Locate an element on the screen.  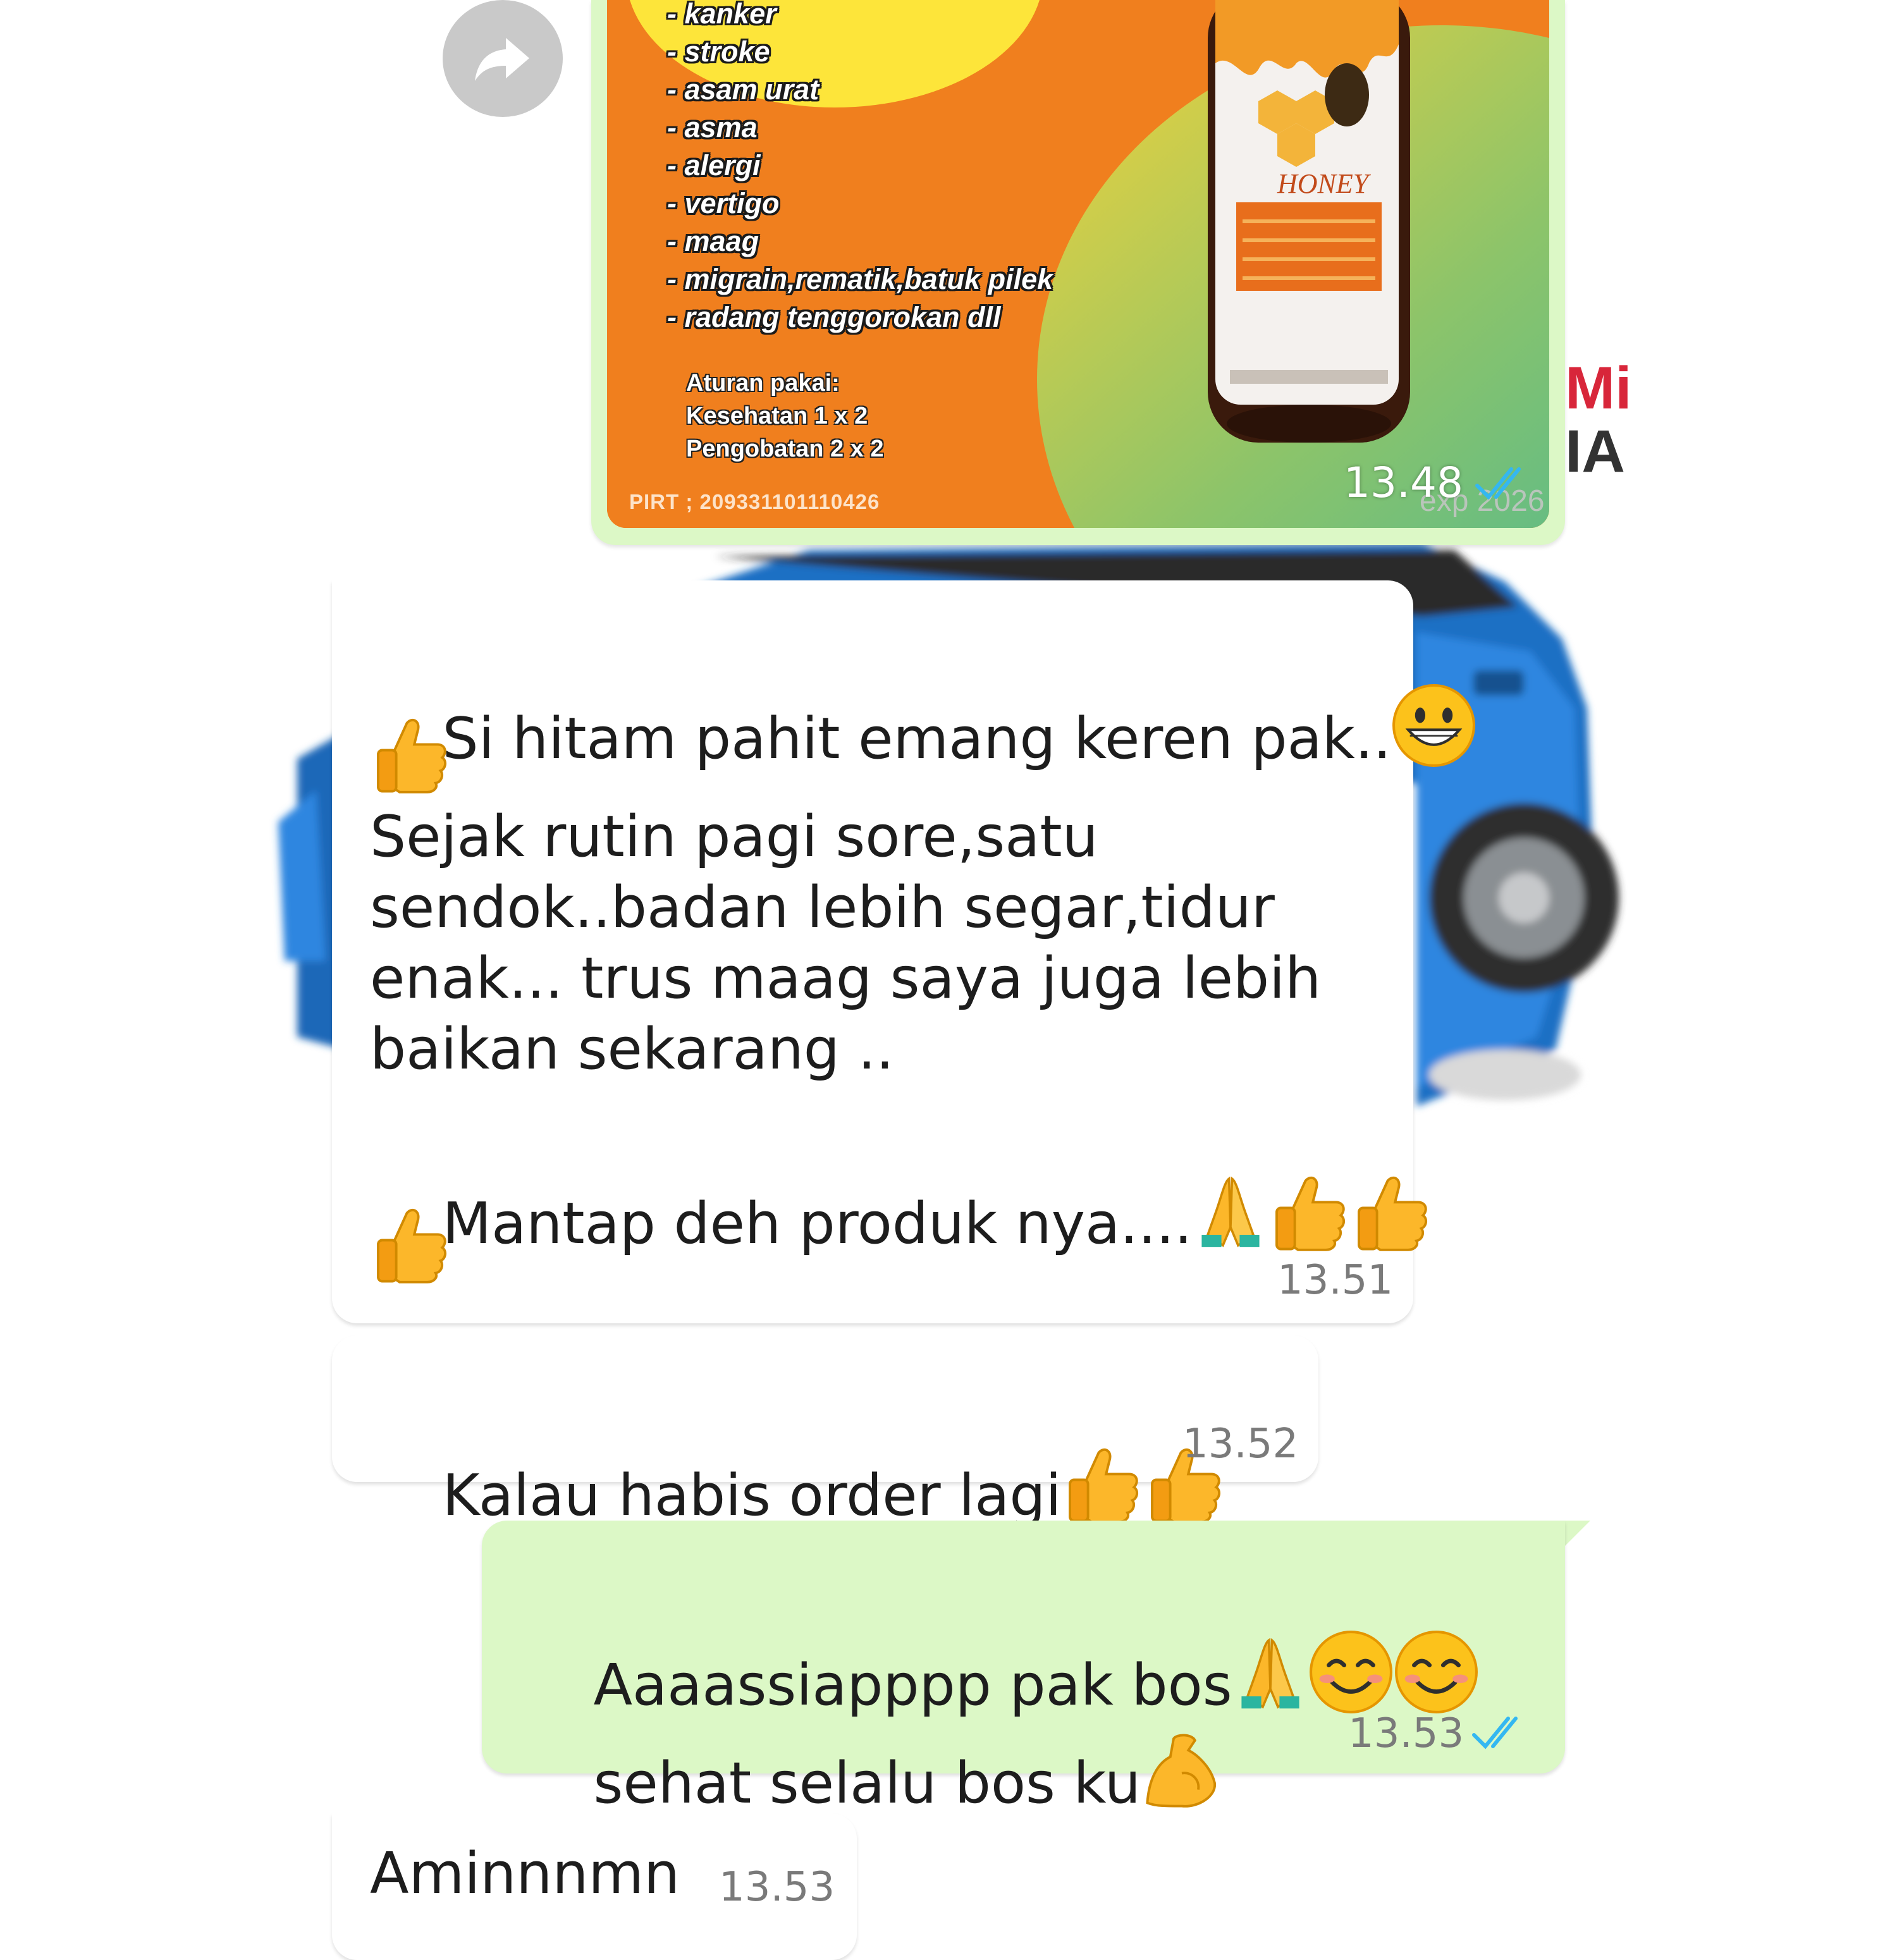
image-message-time: 13.48 is located at coordinates (1403, 482).